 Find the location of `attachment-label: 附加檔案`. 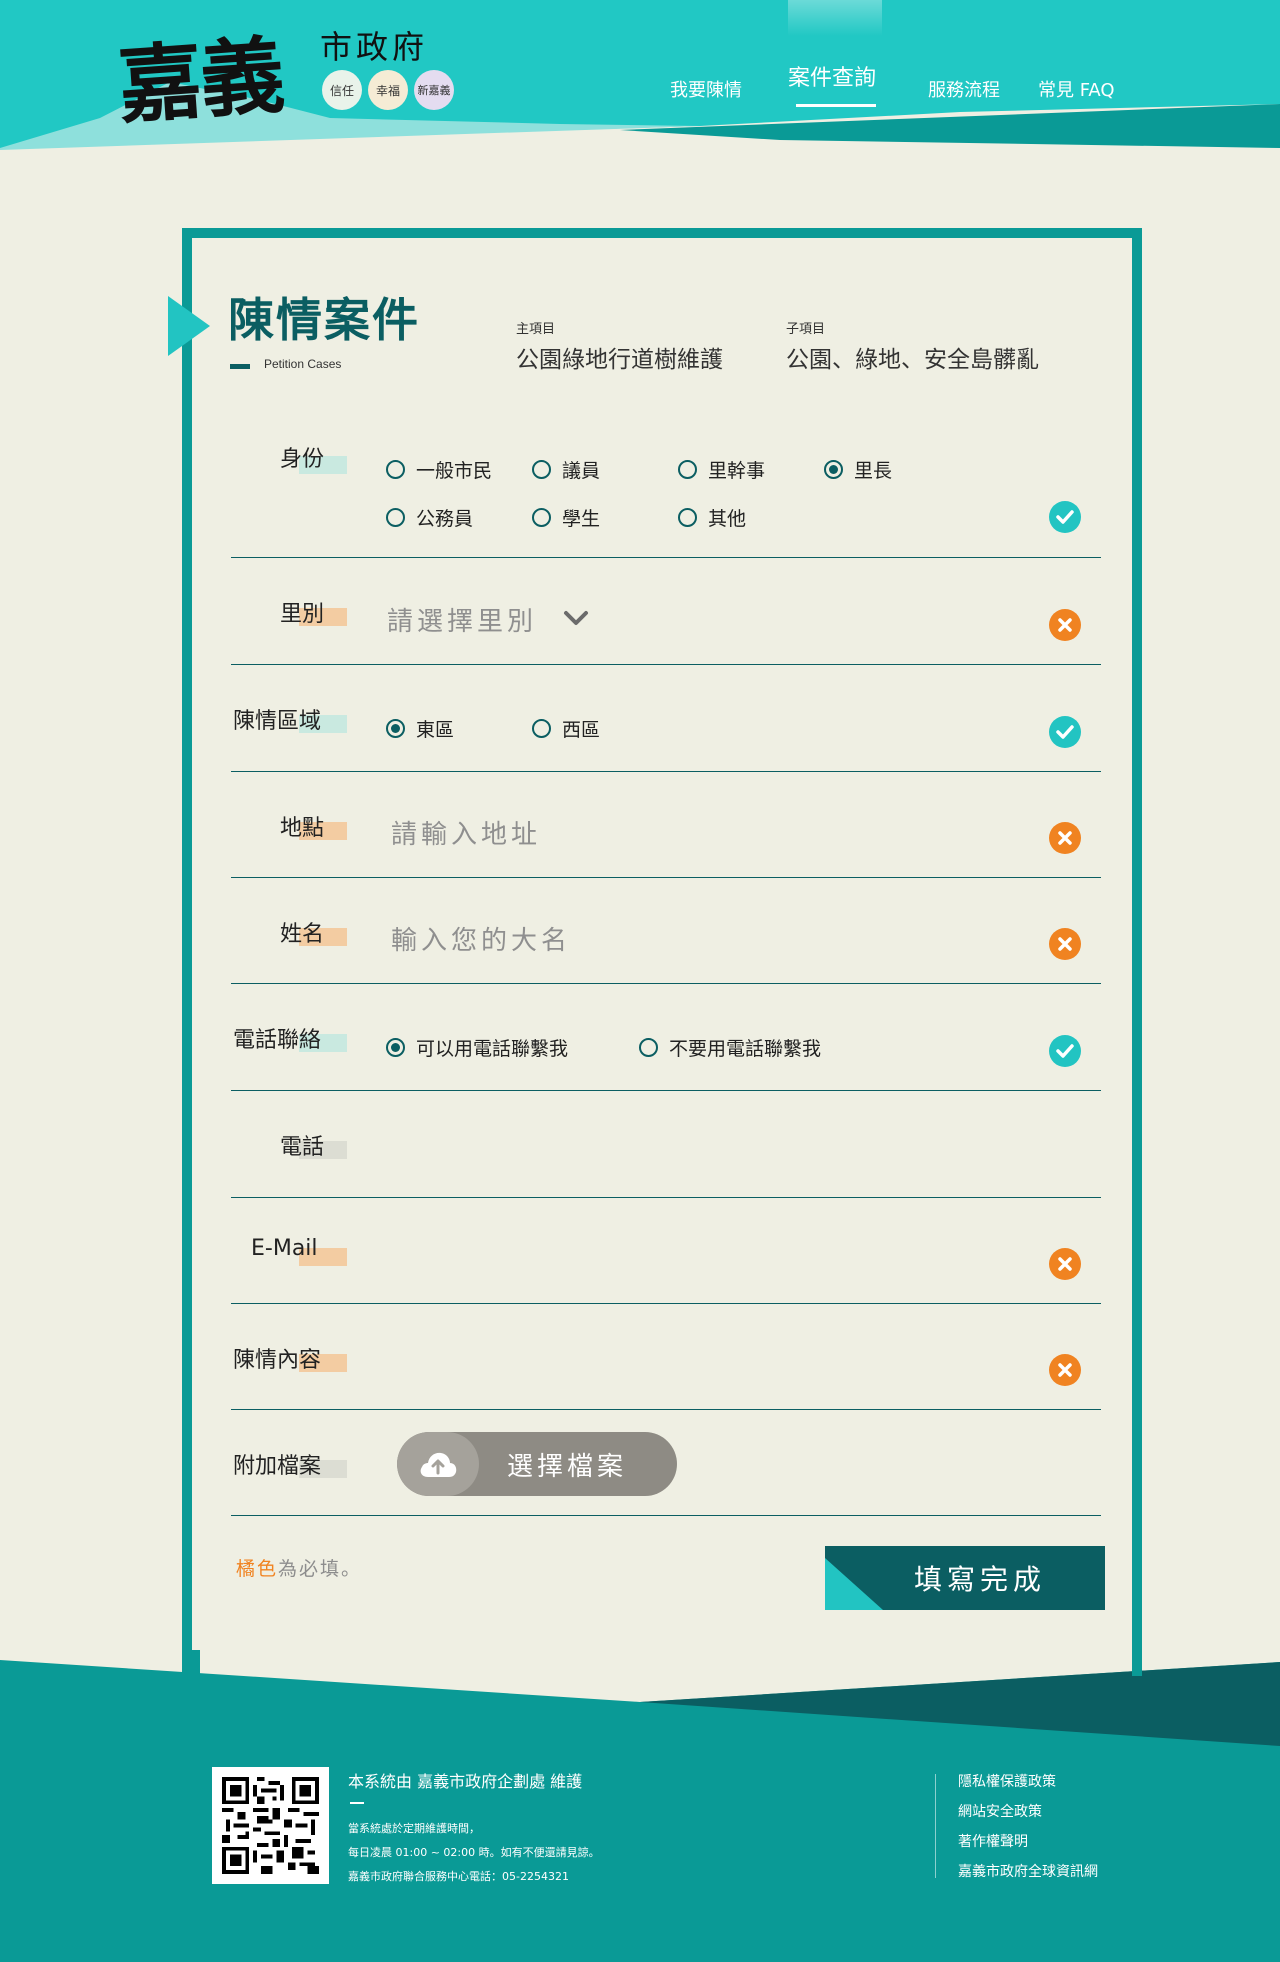

attachment-label: 附加檔案 is located at coordinates (277, 1466).